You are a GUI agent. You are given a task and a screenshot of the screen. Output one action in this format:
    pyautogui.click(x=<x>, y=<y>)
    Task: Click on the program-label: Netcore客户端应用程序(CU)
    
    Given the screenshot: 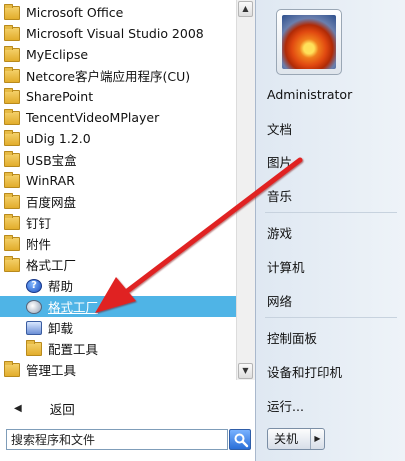 What is the action you would take?
    pyautogui.click(x=108, y=76)
    